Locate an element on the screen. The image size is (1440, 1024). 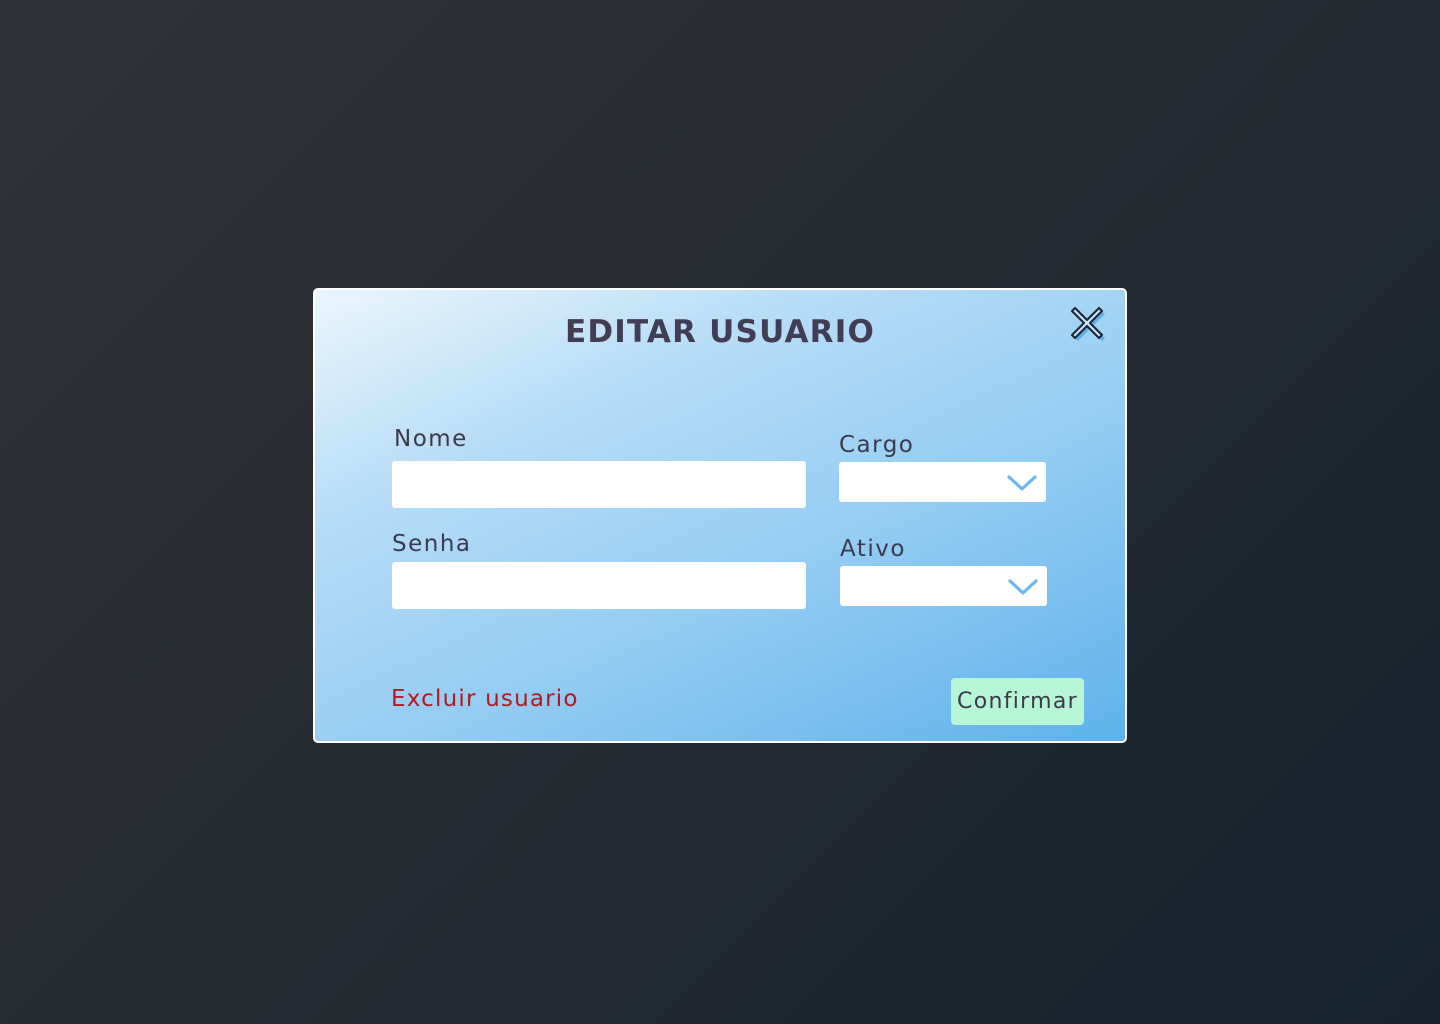
close-icon is located at coordinates (1087, 323).